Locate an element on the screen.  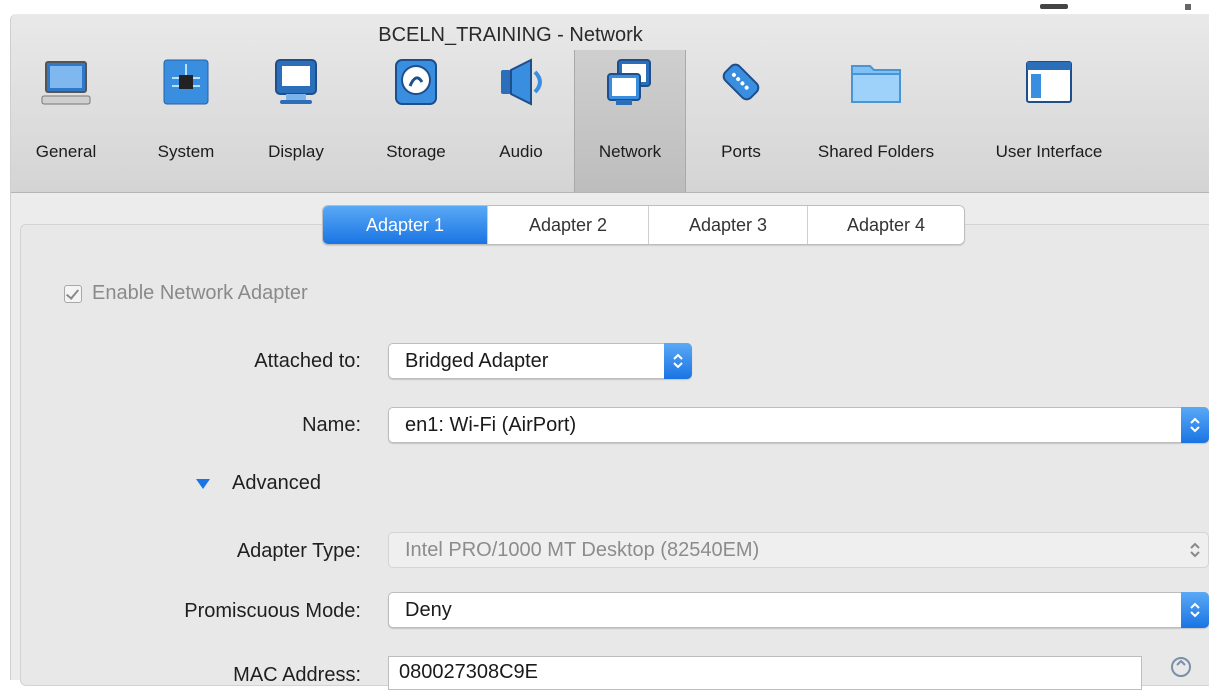
window-icon is located at coordinates (1049, 82).